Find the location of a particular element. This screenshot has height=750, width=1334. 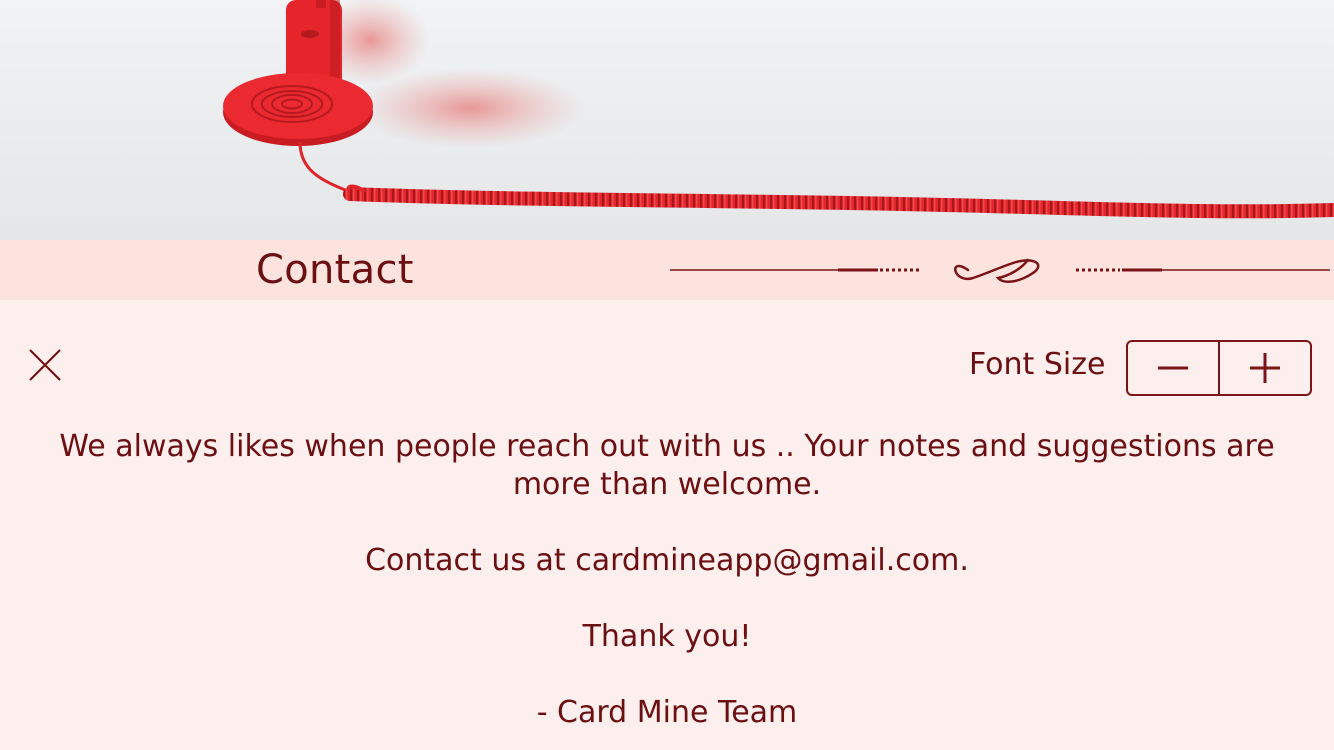

contact-email-text: Contact us at cardmineapp@gmail.com. is located at coordinates (667, 560).